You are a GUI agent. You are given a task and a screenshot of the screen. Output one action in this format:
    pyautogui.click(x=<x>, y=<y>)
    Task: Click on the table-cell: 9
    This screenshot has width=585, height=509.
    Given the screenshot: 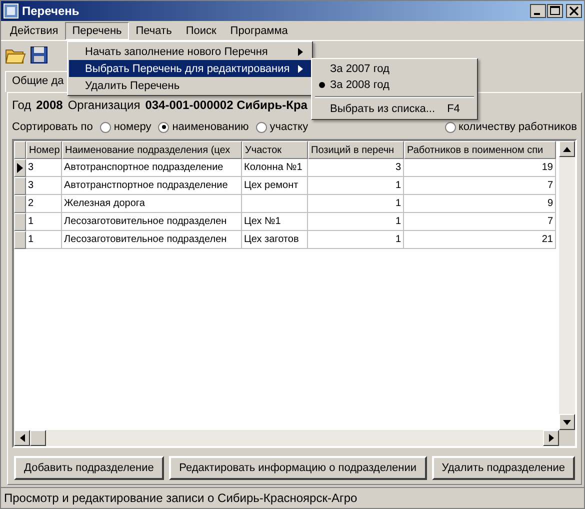 What is the action you would take?
    pyautogui.click(x=480, y=204)
    